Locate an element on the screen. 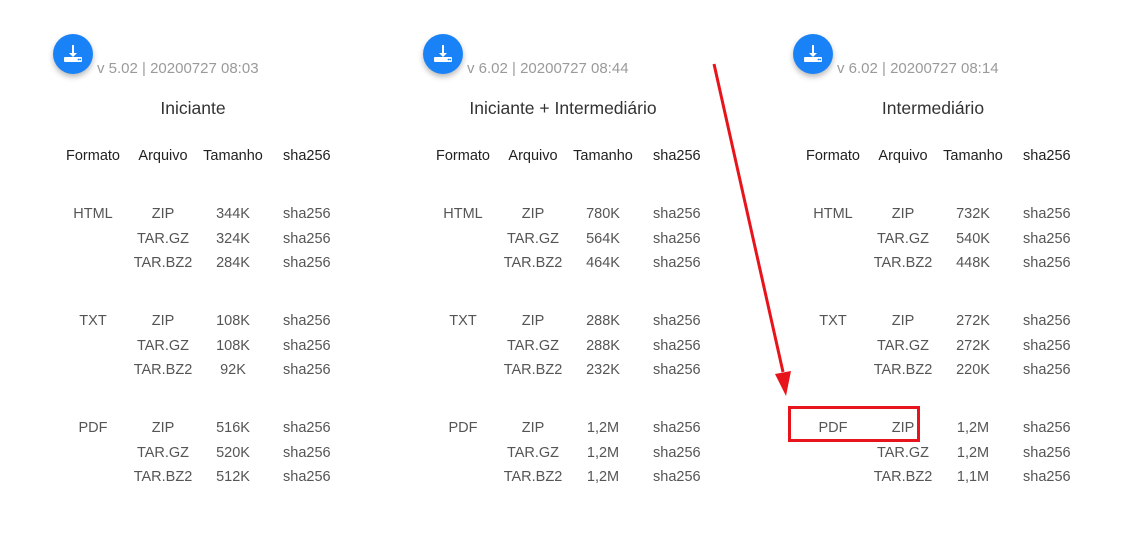 The image size is (1139, 550). panel-title: Intermediário is located at coordinates (933, 108).